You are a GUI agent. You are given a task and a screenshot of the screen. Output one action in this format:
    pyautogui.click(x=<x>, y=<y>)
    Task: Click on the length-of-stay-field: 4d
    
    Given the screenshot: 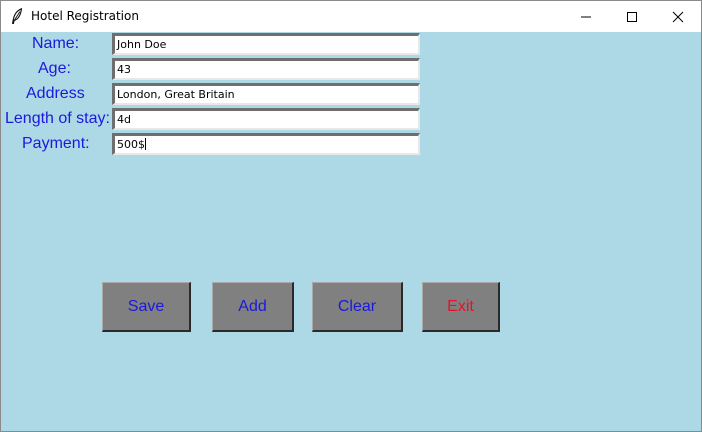 What is the action you would take?
    pyautogui.click(x=266, y=119)
    